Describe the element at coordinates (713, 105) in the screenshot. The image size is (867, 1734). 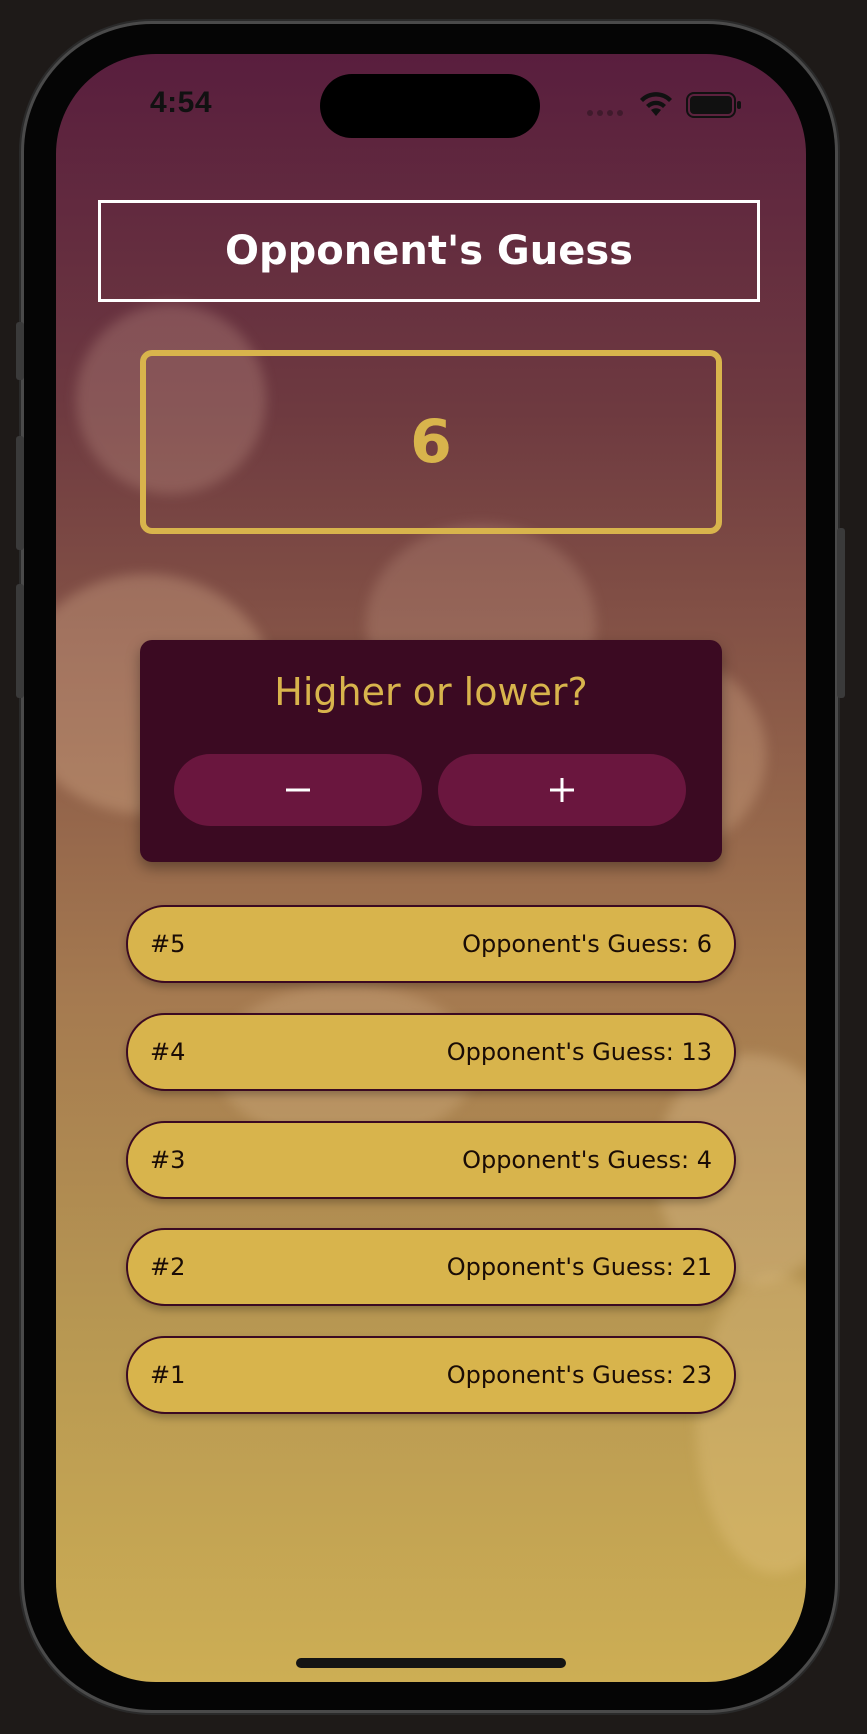
I see `battery-icon` at that location.